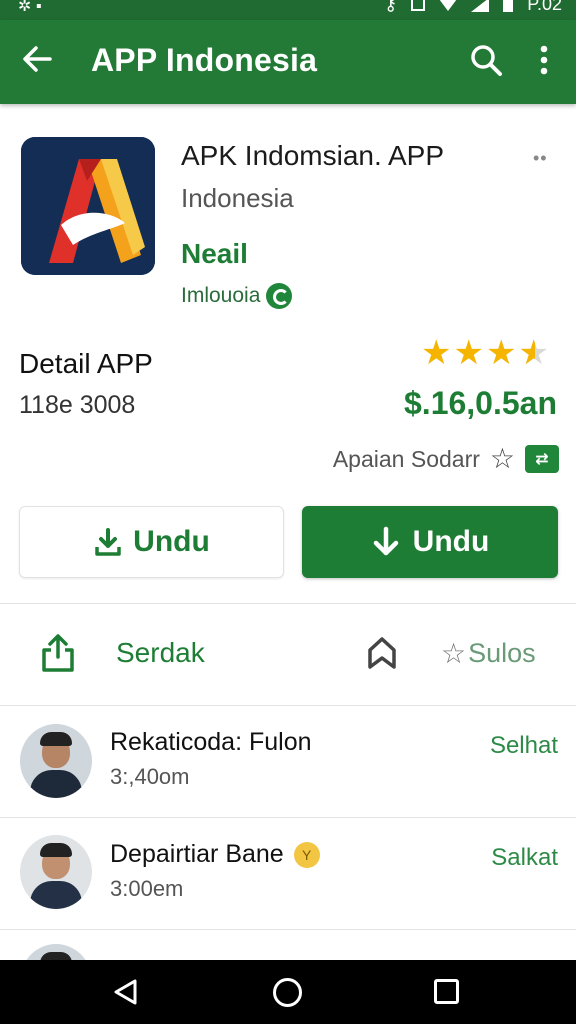 This screenshot has width=576, height=1024. I want to click on list-item: Depairtiar Bane Y 3:00em Salkat, so click(288, 874).